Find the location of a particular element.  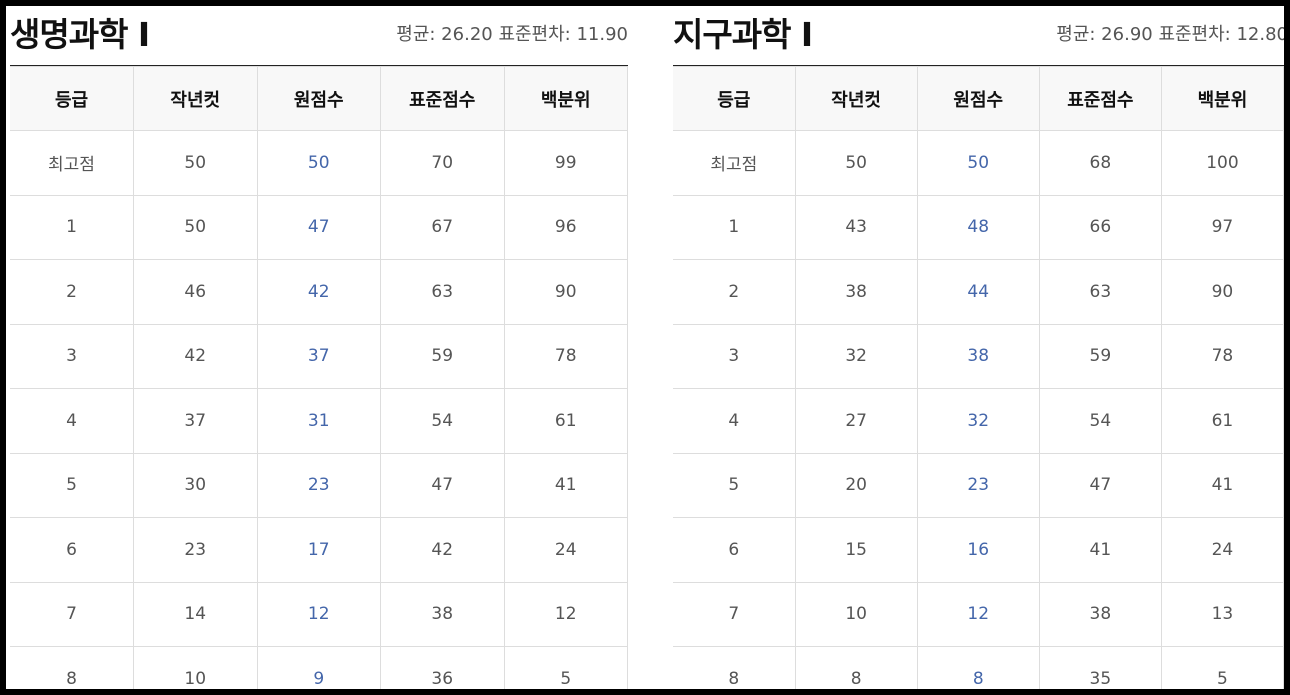

table-cell: 68 is located at coordinates (1100, 163).